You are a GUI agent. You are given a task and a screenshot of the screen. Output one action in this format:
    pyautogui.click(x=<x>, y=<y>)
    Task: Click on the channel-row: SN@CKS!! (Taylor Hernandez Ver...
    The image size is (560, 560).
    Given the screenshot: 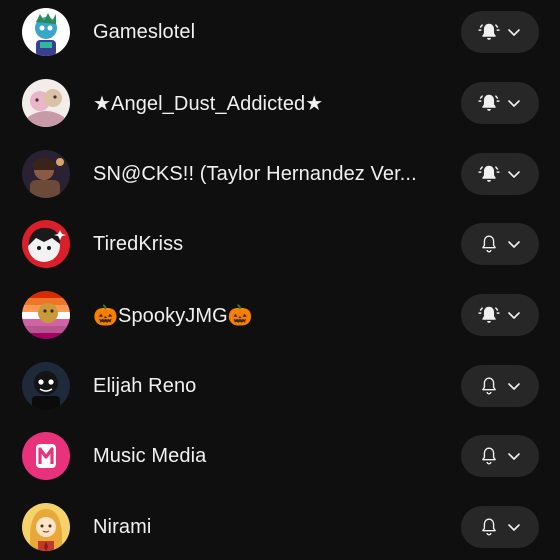 What is the action you would take?
    pyautogui.click(x=280, y=174)
    